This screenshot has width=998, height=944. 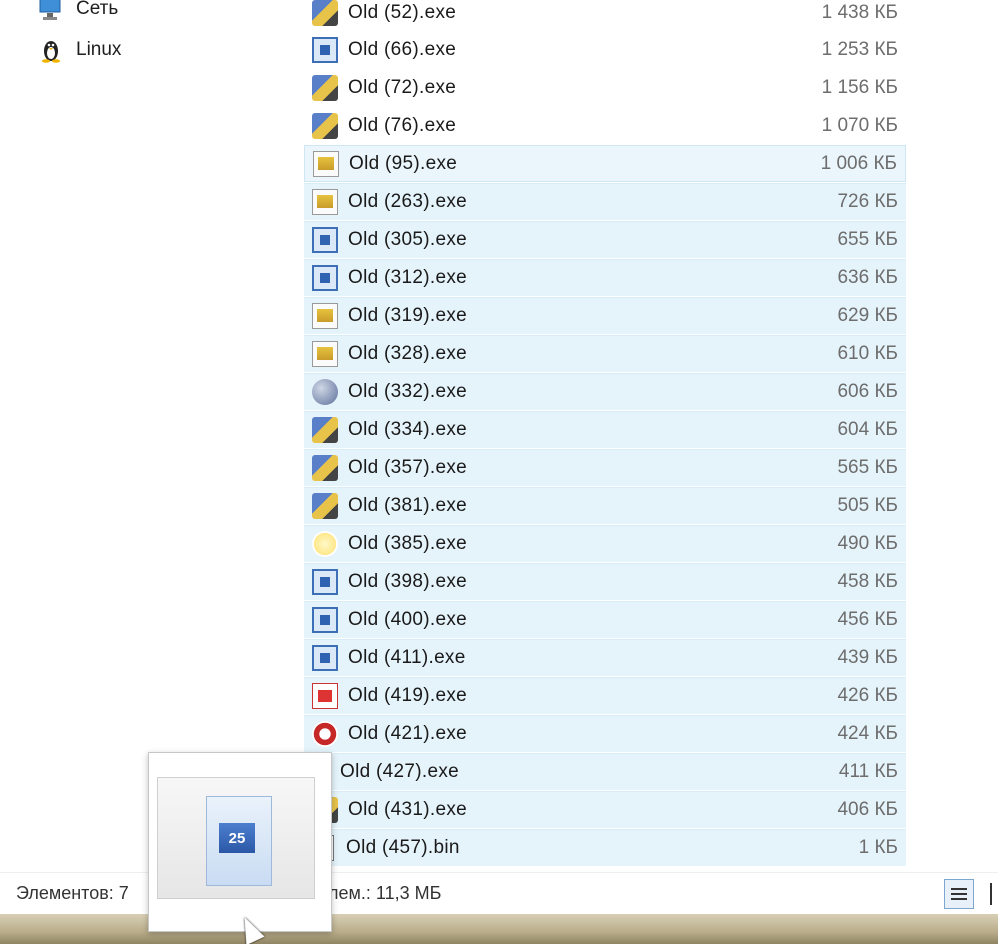 I want to click on file-size: 505 КБ, so click(x=867, y=505).